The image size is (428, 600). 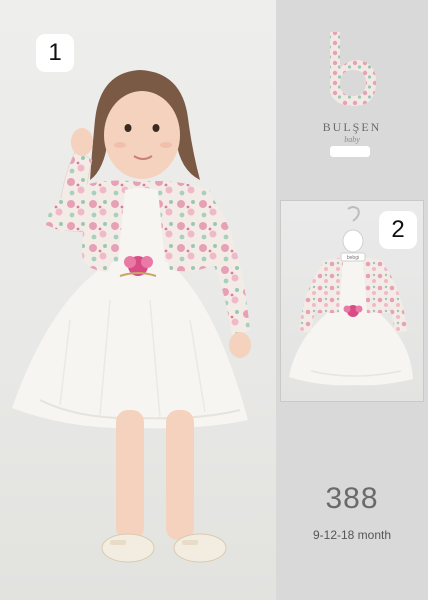 I want to click on brand-b-monogram-icon, so click(x=353, y=69).